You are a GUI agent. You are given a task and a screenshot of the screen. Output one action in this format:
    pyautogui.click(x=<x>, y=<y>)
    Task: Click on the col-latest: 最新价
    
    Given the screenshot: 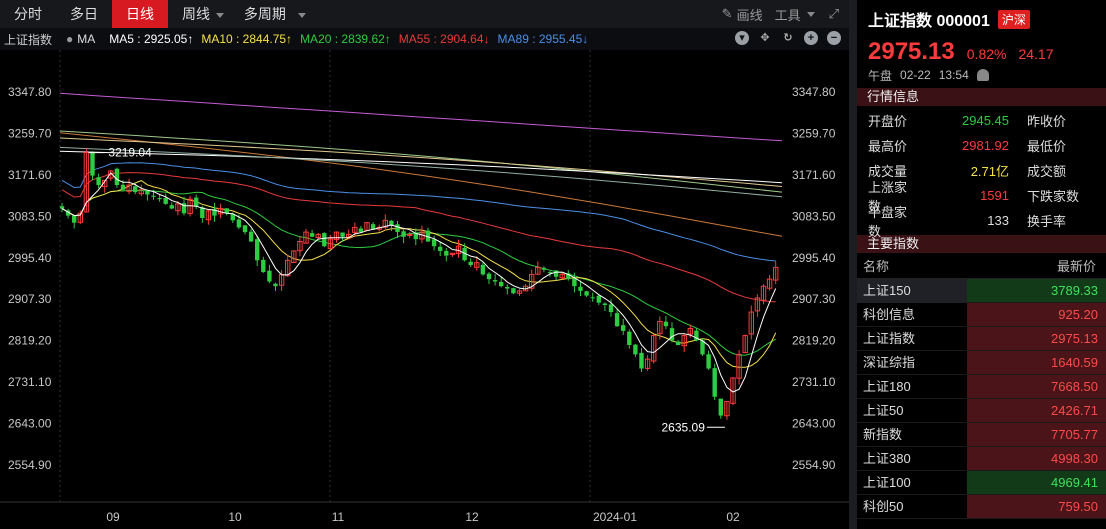 What is the action you would take?
    pyautogui.click(x=1036, y=265)
    